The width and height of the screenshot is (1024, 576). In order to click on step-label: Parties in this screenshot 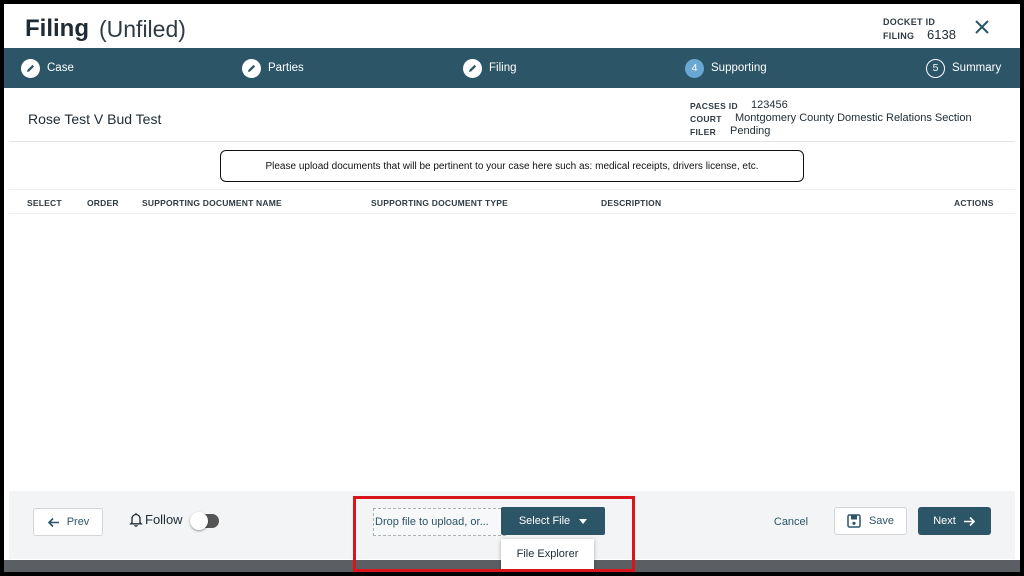, I will do `click(286, 68)`.